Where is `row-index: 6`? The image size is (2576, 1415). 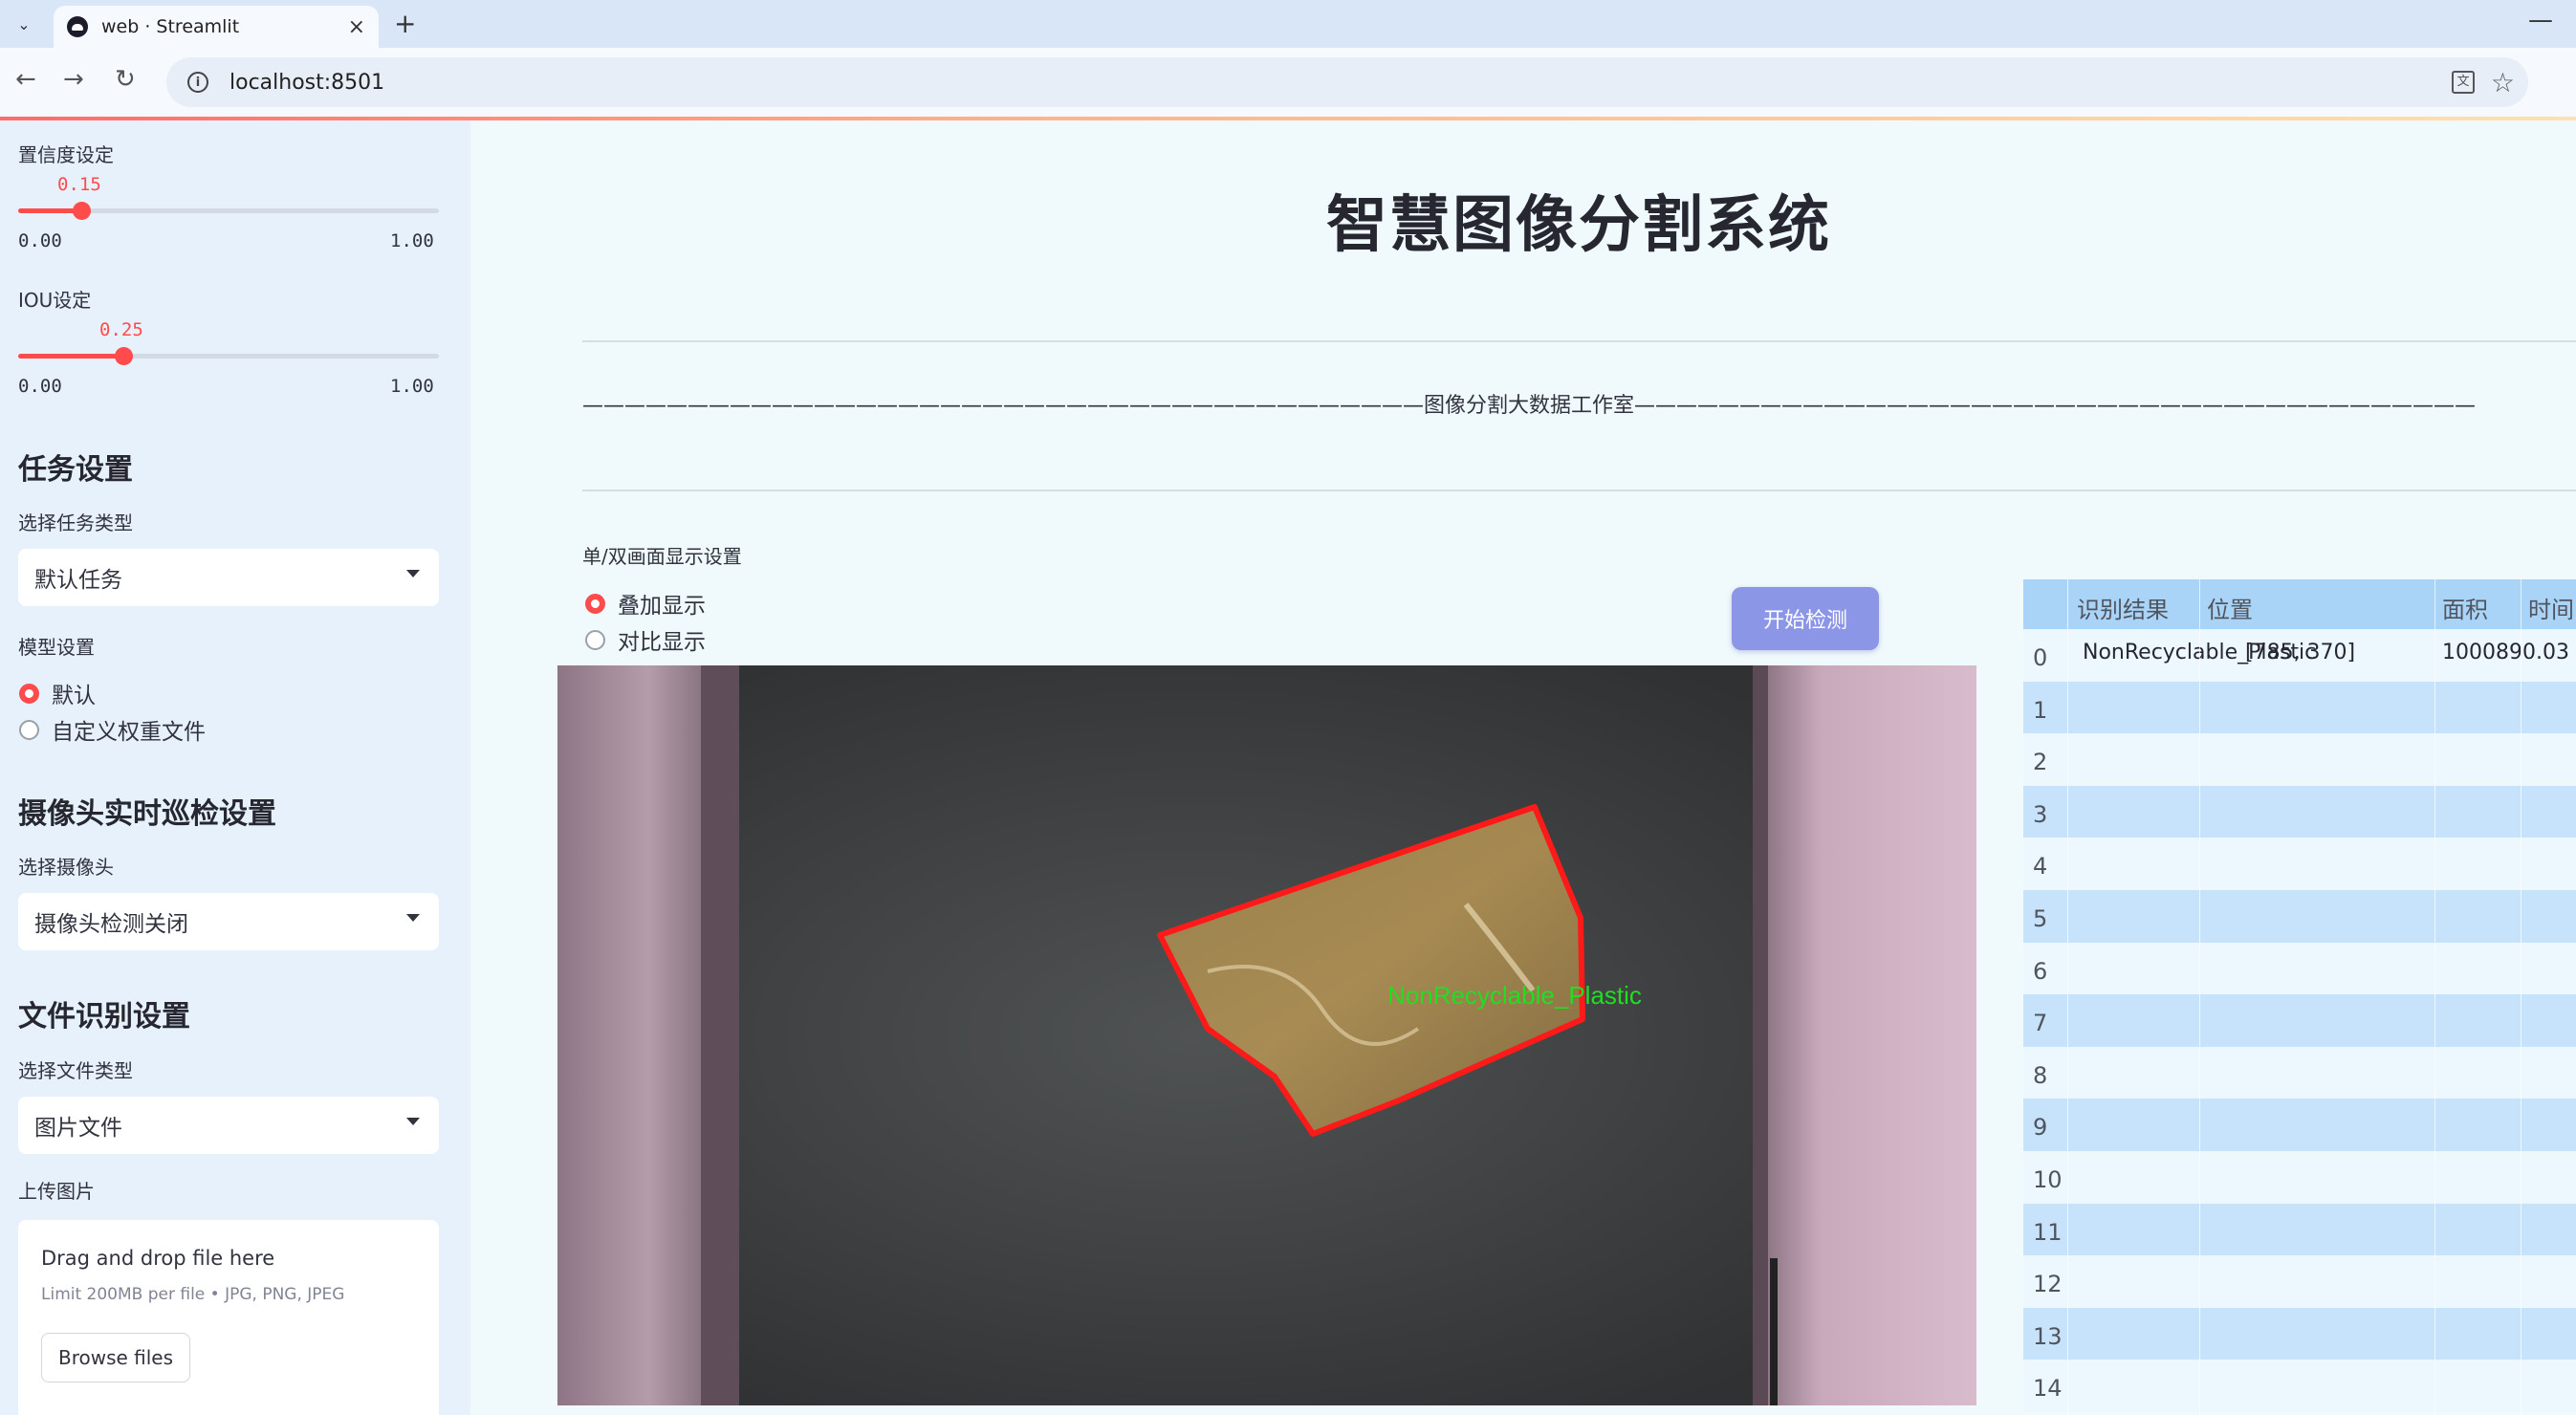
row-index: 6 is located at coordinates (2040, 971).